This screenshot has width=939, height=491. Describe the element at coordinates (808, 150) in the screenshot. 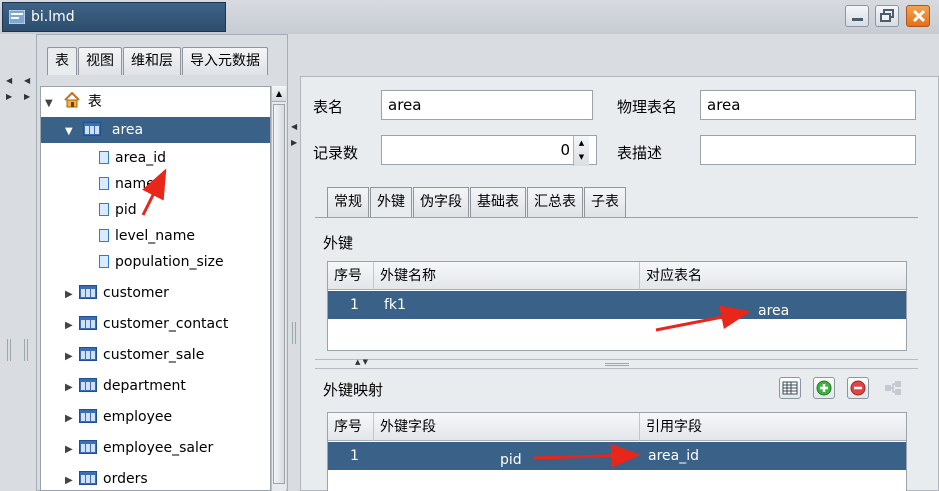

I see `description-input` at that location.